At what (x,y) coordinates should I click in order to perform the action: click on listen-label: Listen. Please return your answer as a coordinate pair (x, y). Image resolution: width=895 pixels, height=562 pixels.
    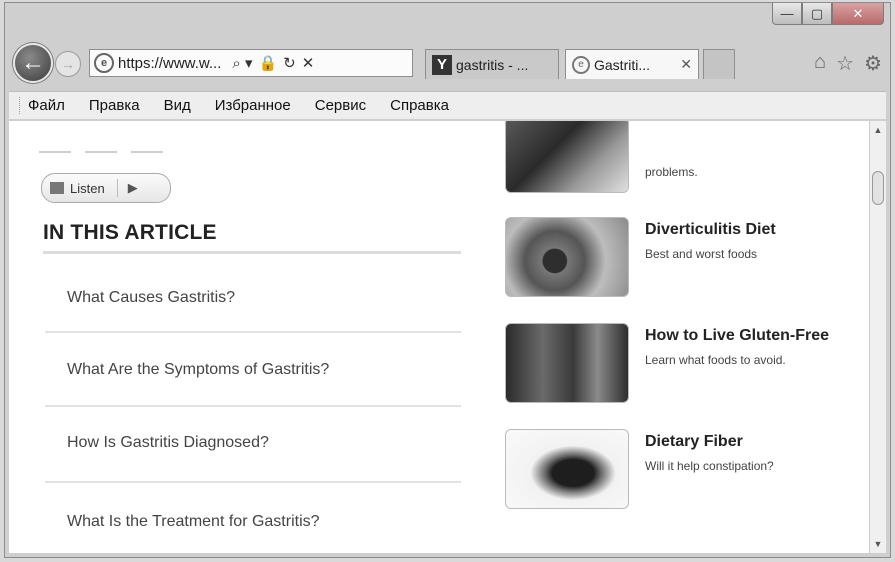
    Looking at the image, I should click on (87, 188).